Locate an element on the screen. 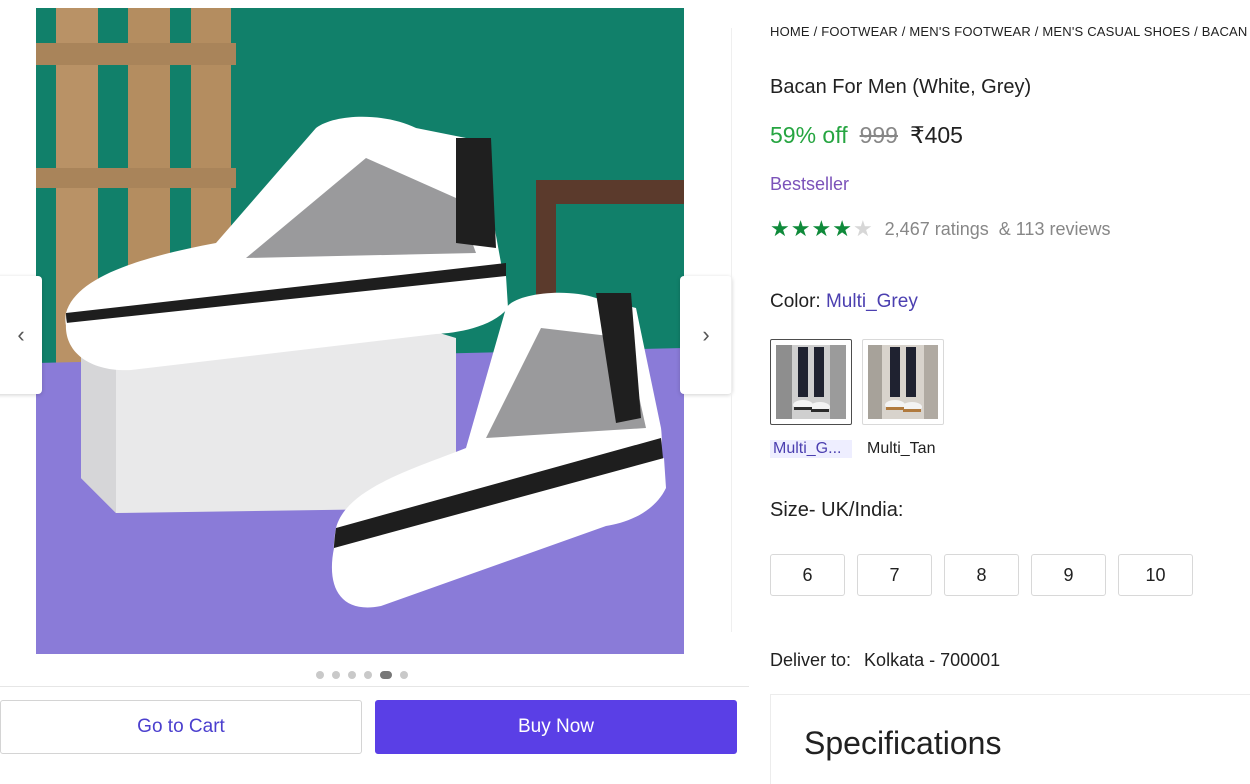  action-bar: Go to Cart Buy Now is located at coordinates (374, 726).